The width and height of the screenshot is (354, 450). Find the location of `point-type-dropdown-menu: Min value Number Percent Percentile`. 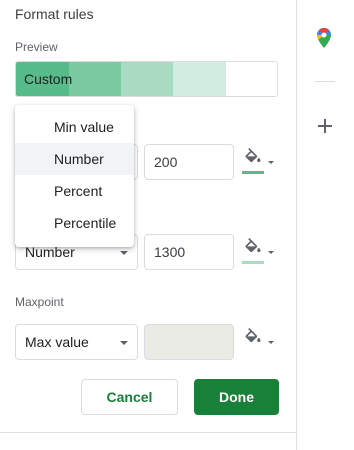

point-type-dropdown-menu: Min value Number Percent Percentile is located at coordinates (74, 176).